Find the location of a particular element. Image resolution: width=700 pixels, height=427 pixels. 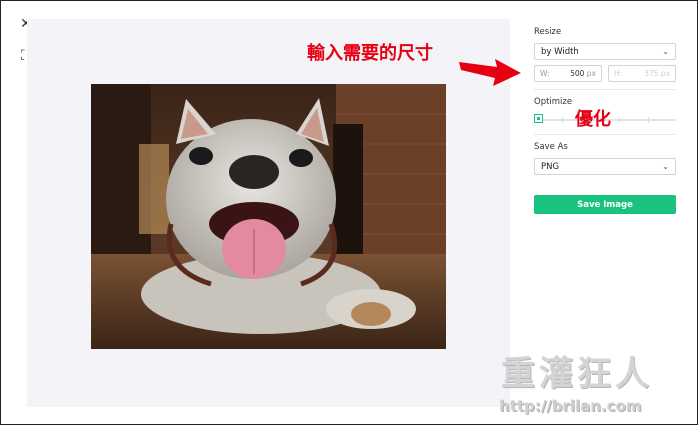

slider-handle is located at coordinates (538, 118).